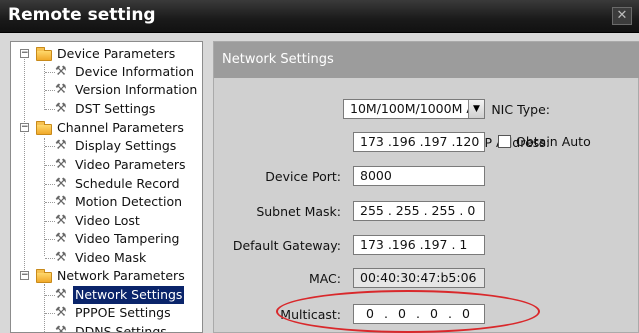  Describe the element at coordinates (111, 257) in the screenshot. I see `tree-item-label: Video Mask` at that location.